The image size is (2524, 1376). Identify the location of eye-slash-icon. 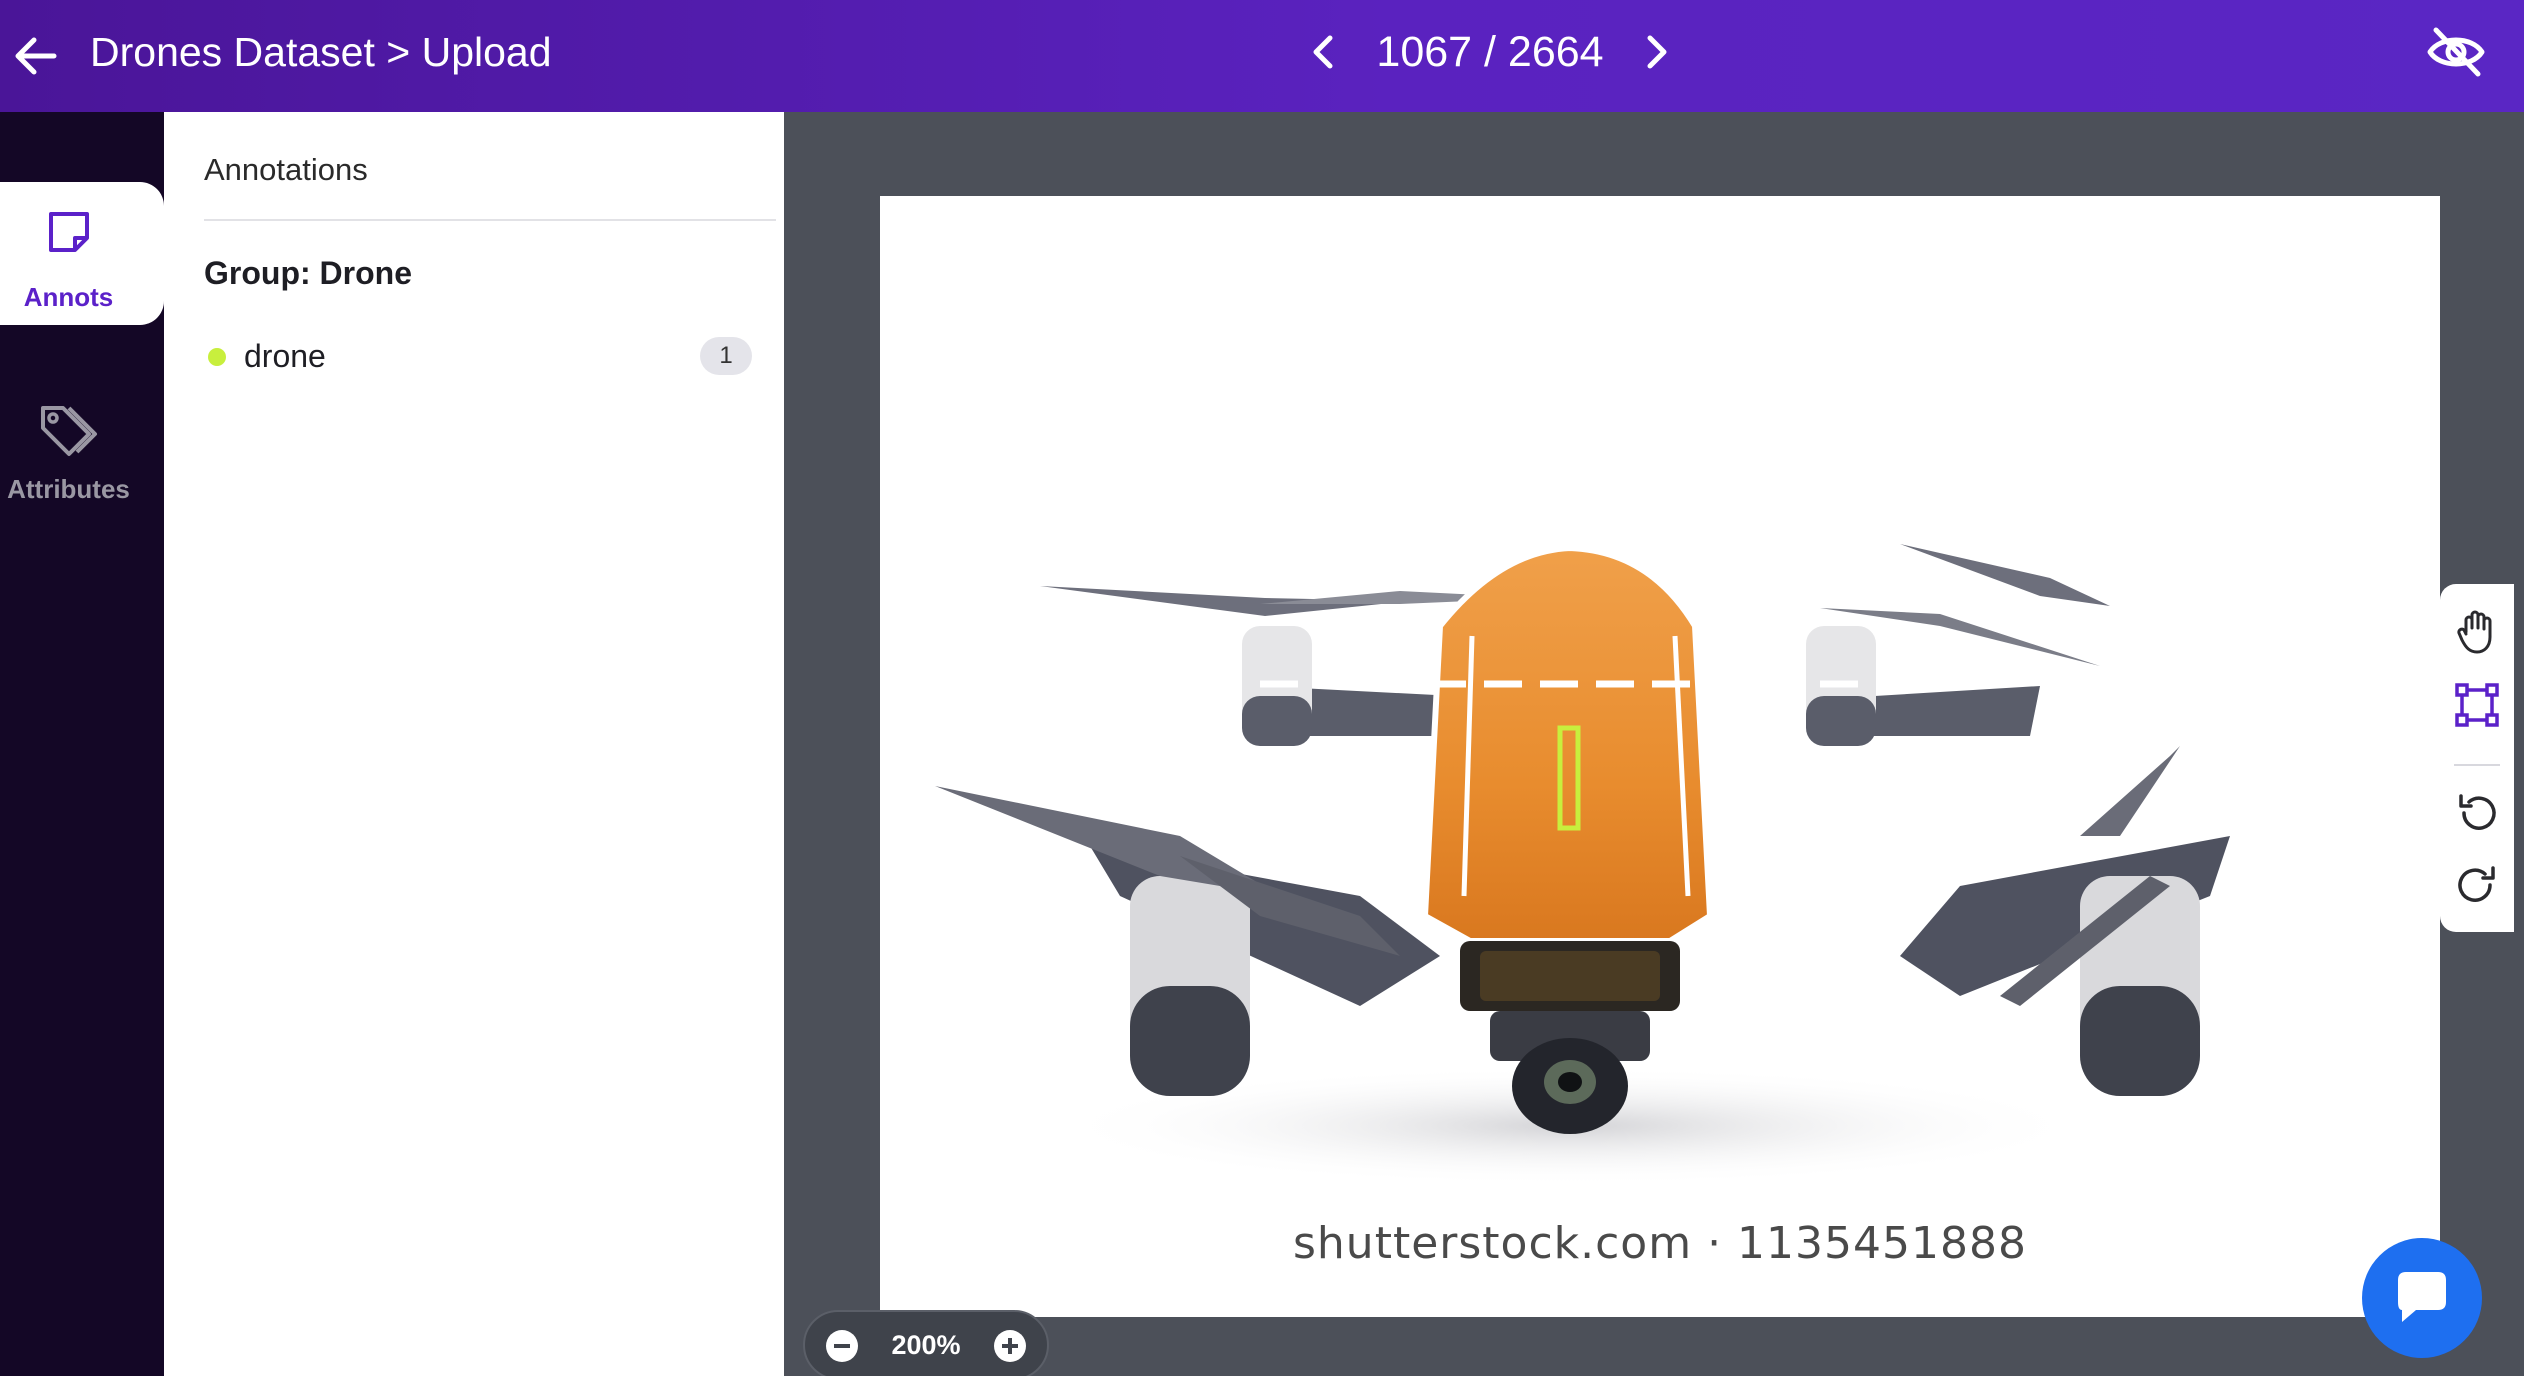
(2456, 52).